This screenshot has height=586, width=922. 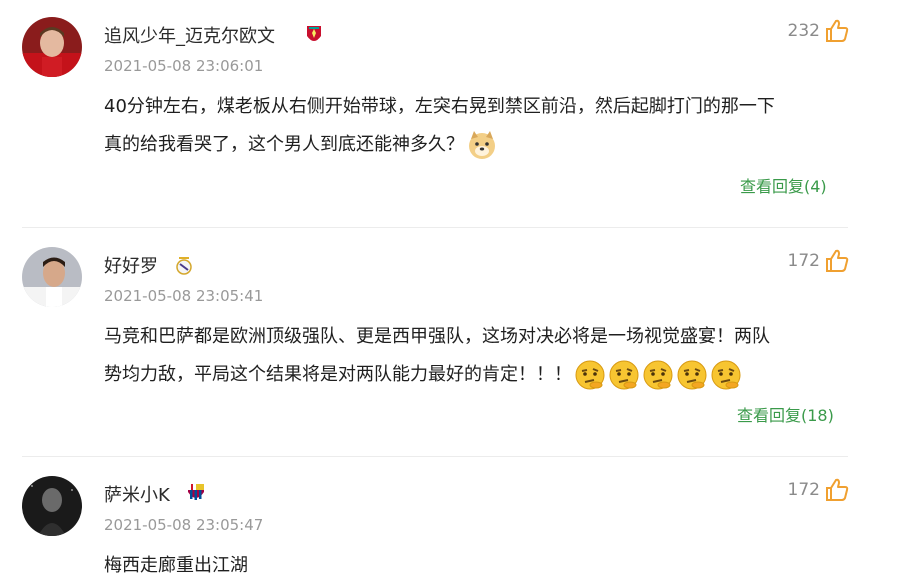 What do you see at coordinates (131, 265) in the screenshot?
I see `username: 好好罗` at bounding box center [131, 265].